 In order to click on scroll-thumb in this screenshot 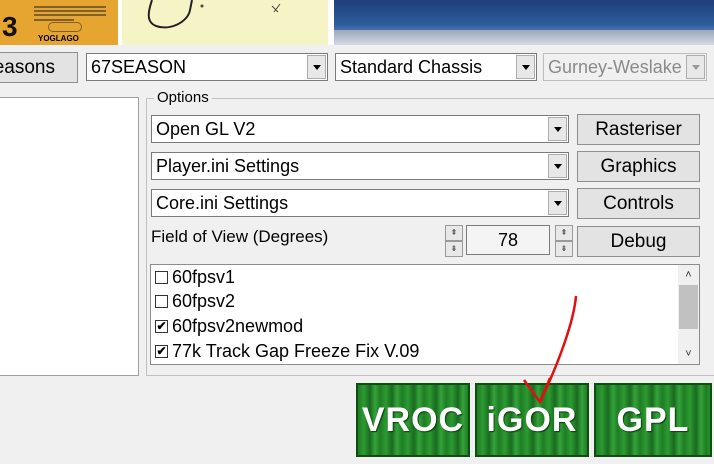, I will do `click(688, 307)`.